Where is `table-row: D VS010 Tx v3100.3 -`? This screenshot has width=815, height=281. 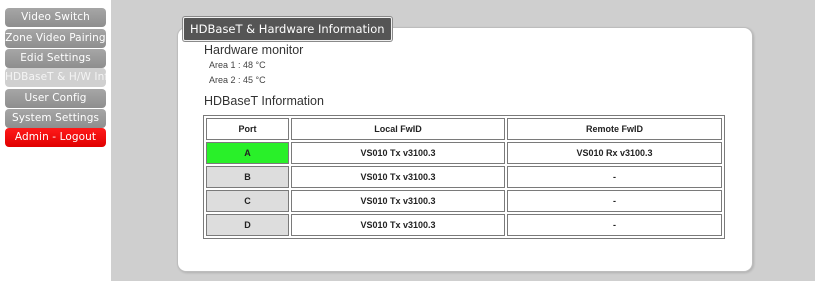 table-row: D VS010 Tx v3100.3 - is located at coordinates (464, 225).